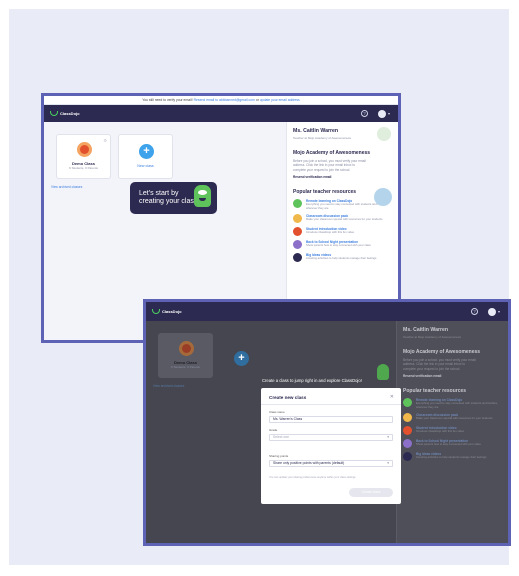 Image resolution: width=519 pixels, height=576 pixels. Describe the element at coordinates (331, 419) in the screenshot. I see `class-name-input: Ms. Warren's Class` at that location.